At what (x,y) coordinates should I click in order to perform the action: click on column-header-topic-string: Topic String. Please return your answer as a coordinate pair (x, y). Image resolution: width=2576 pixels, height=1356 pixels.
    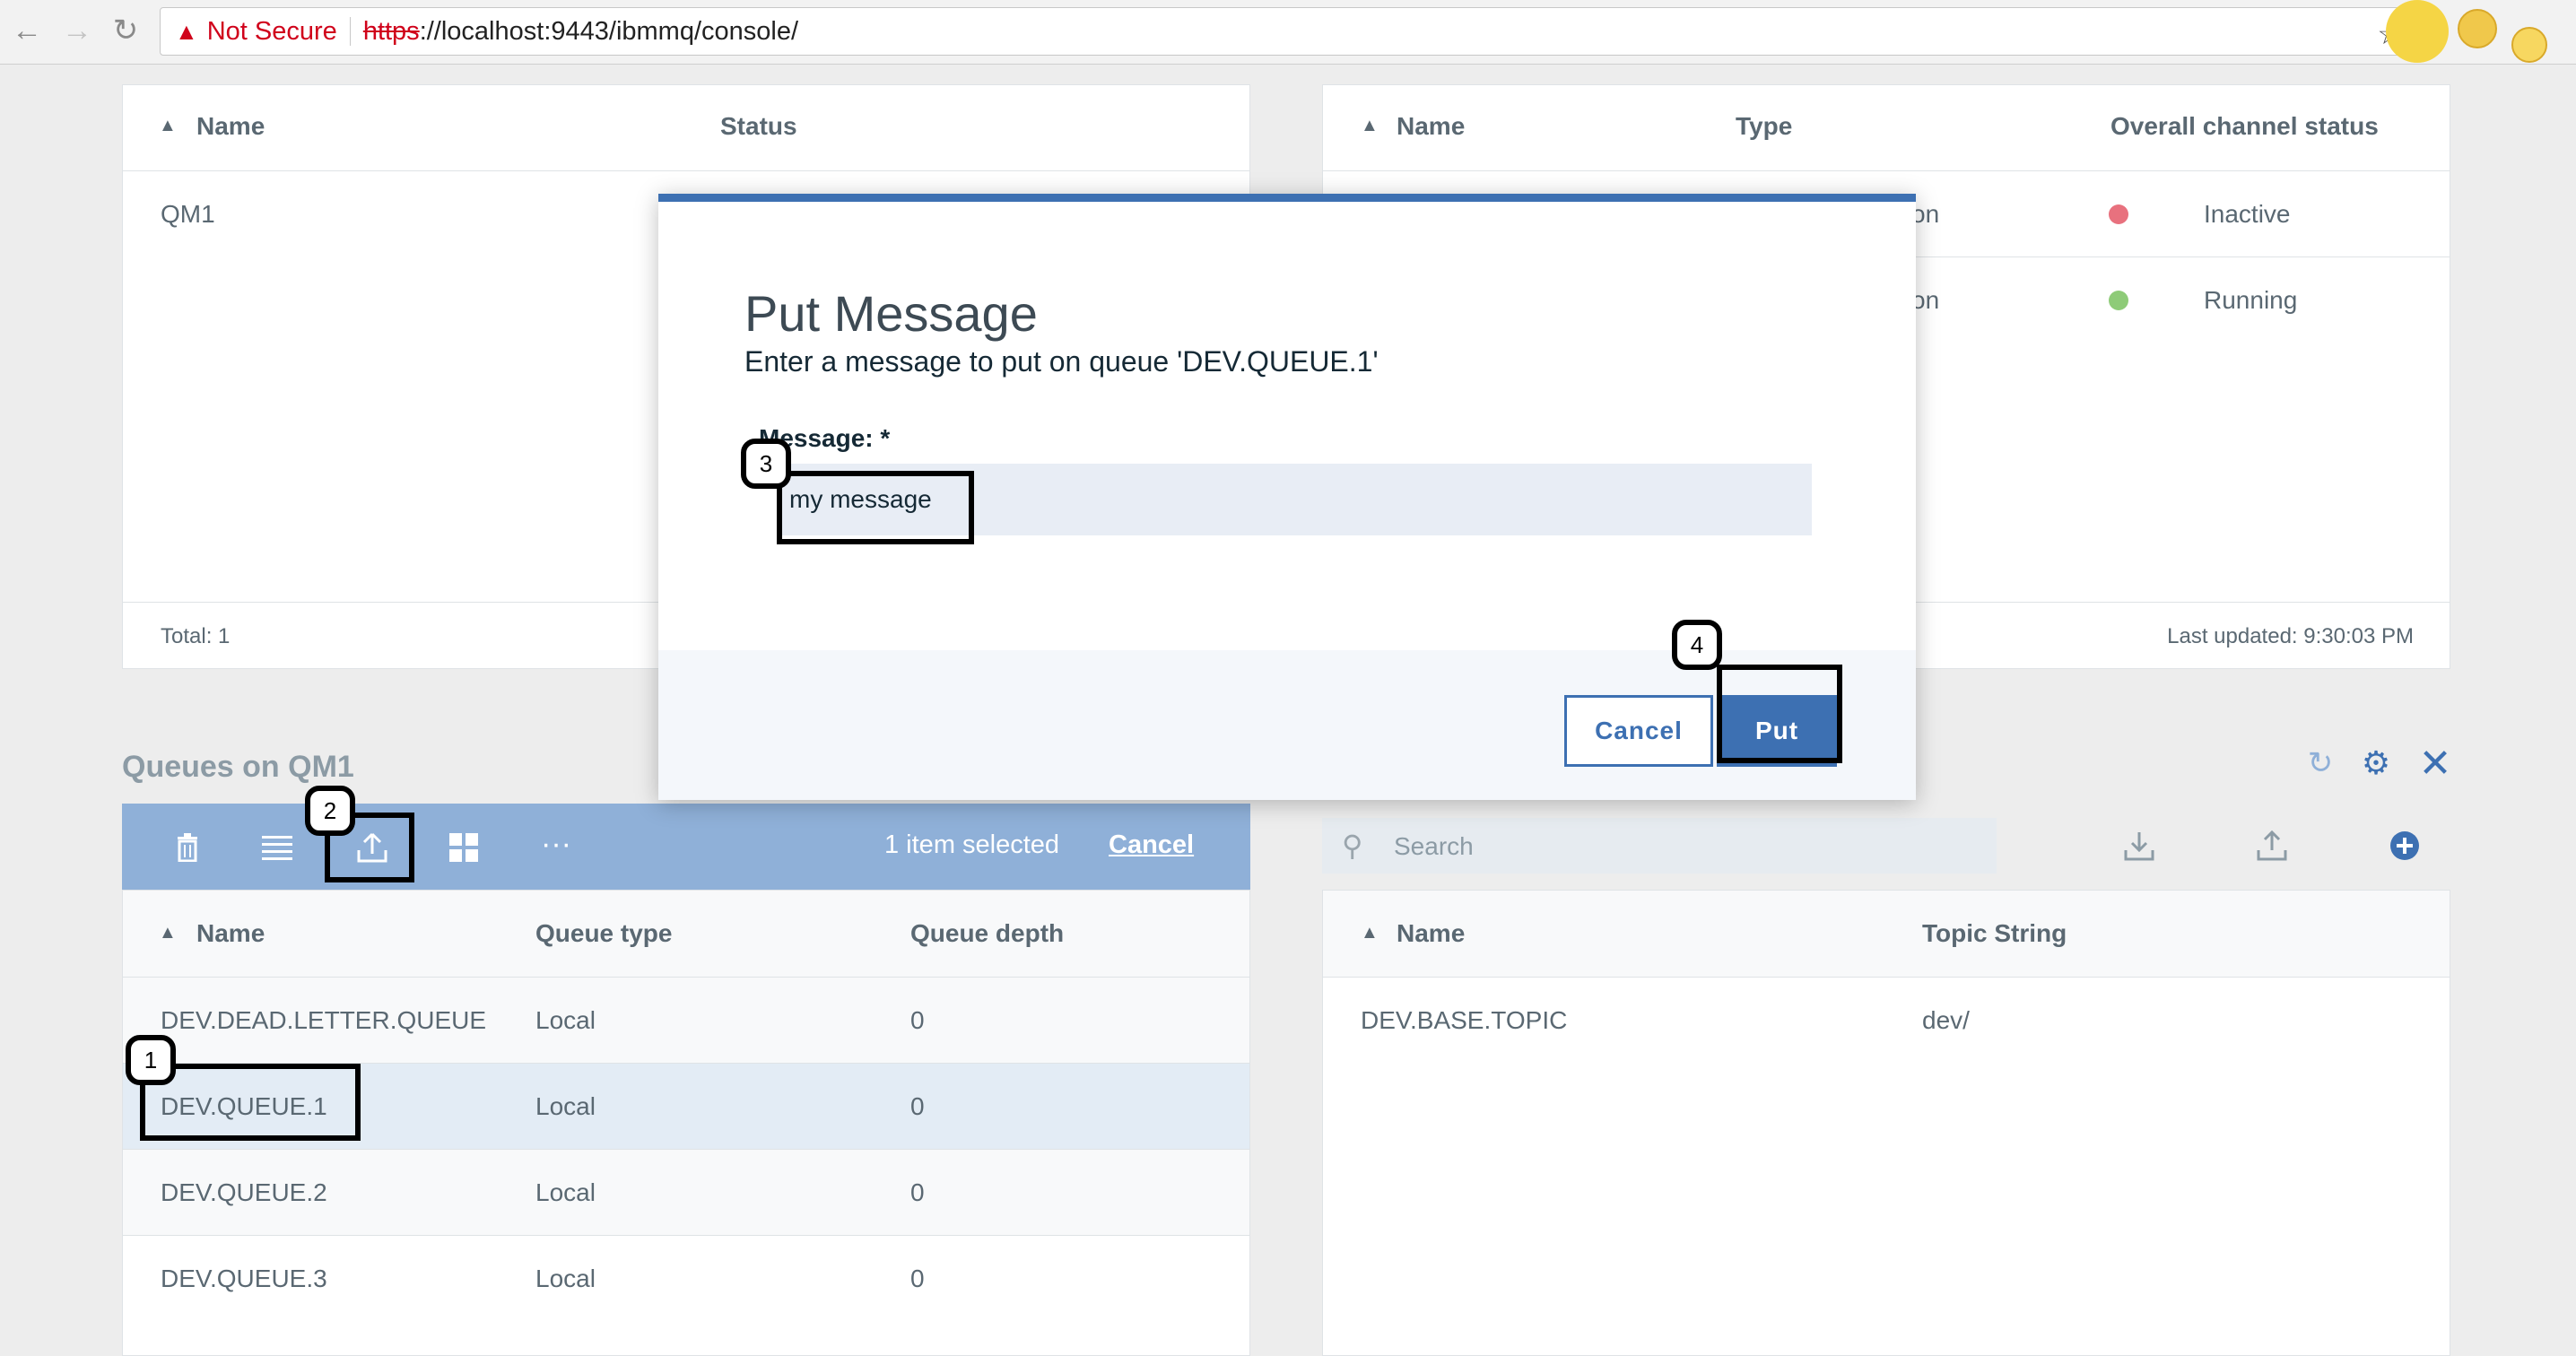
    Looking at the image, I should click on (1994, 933).